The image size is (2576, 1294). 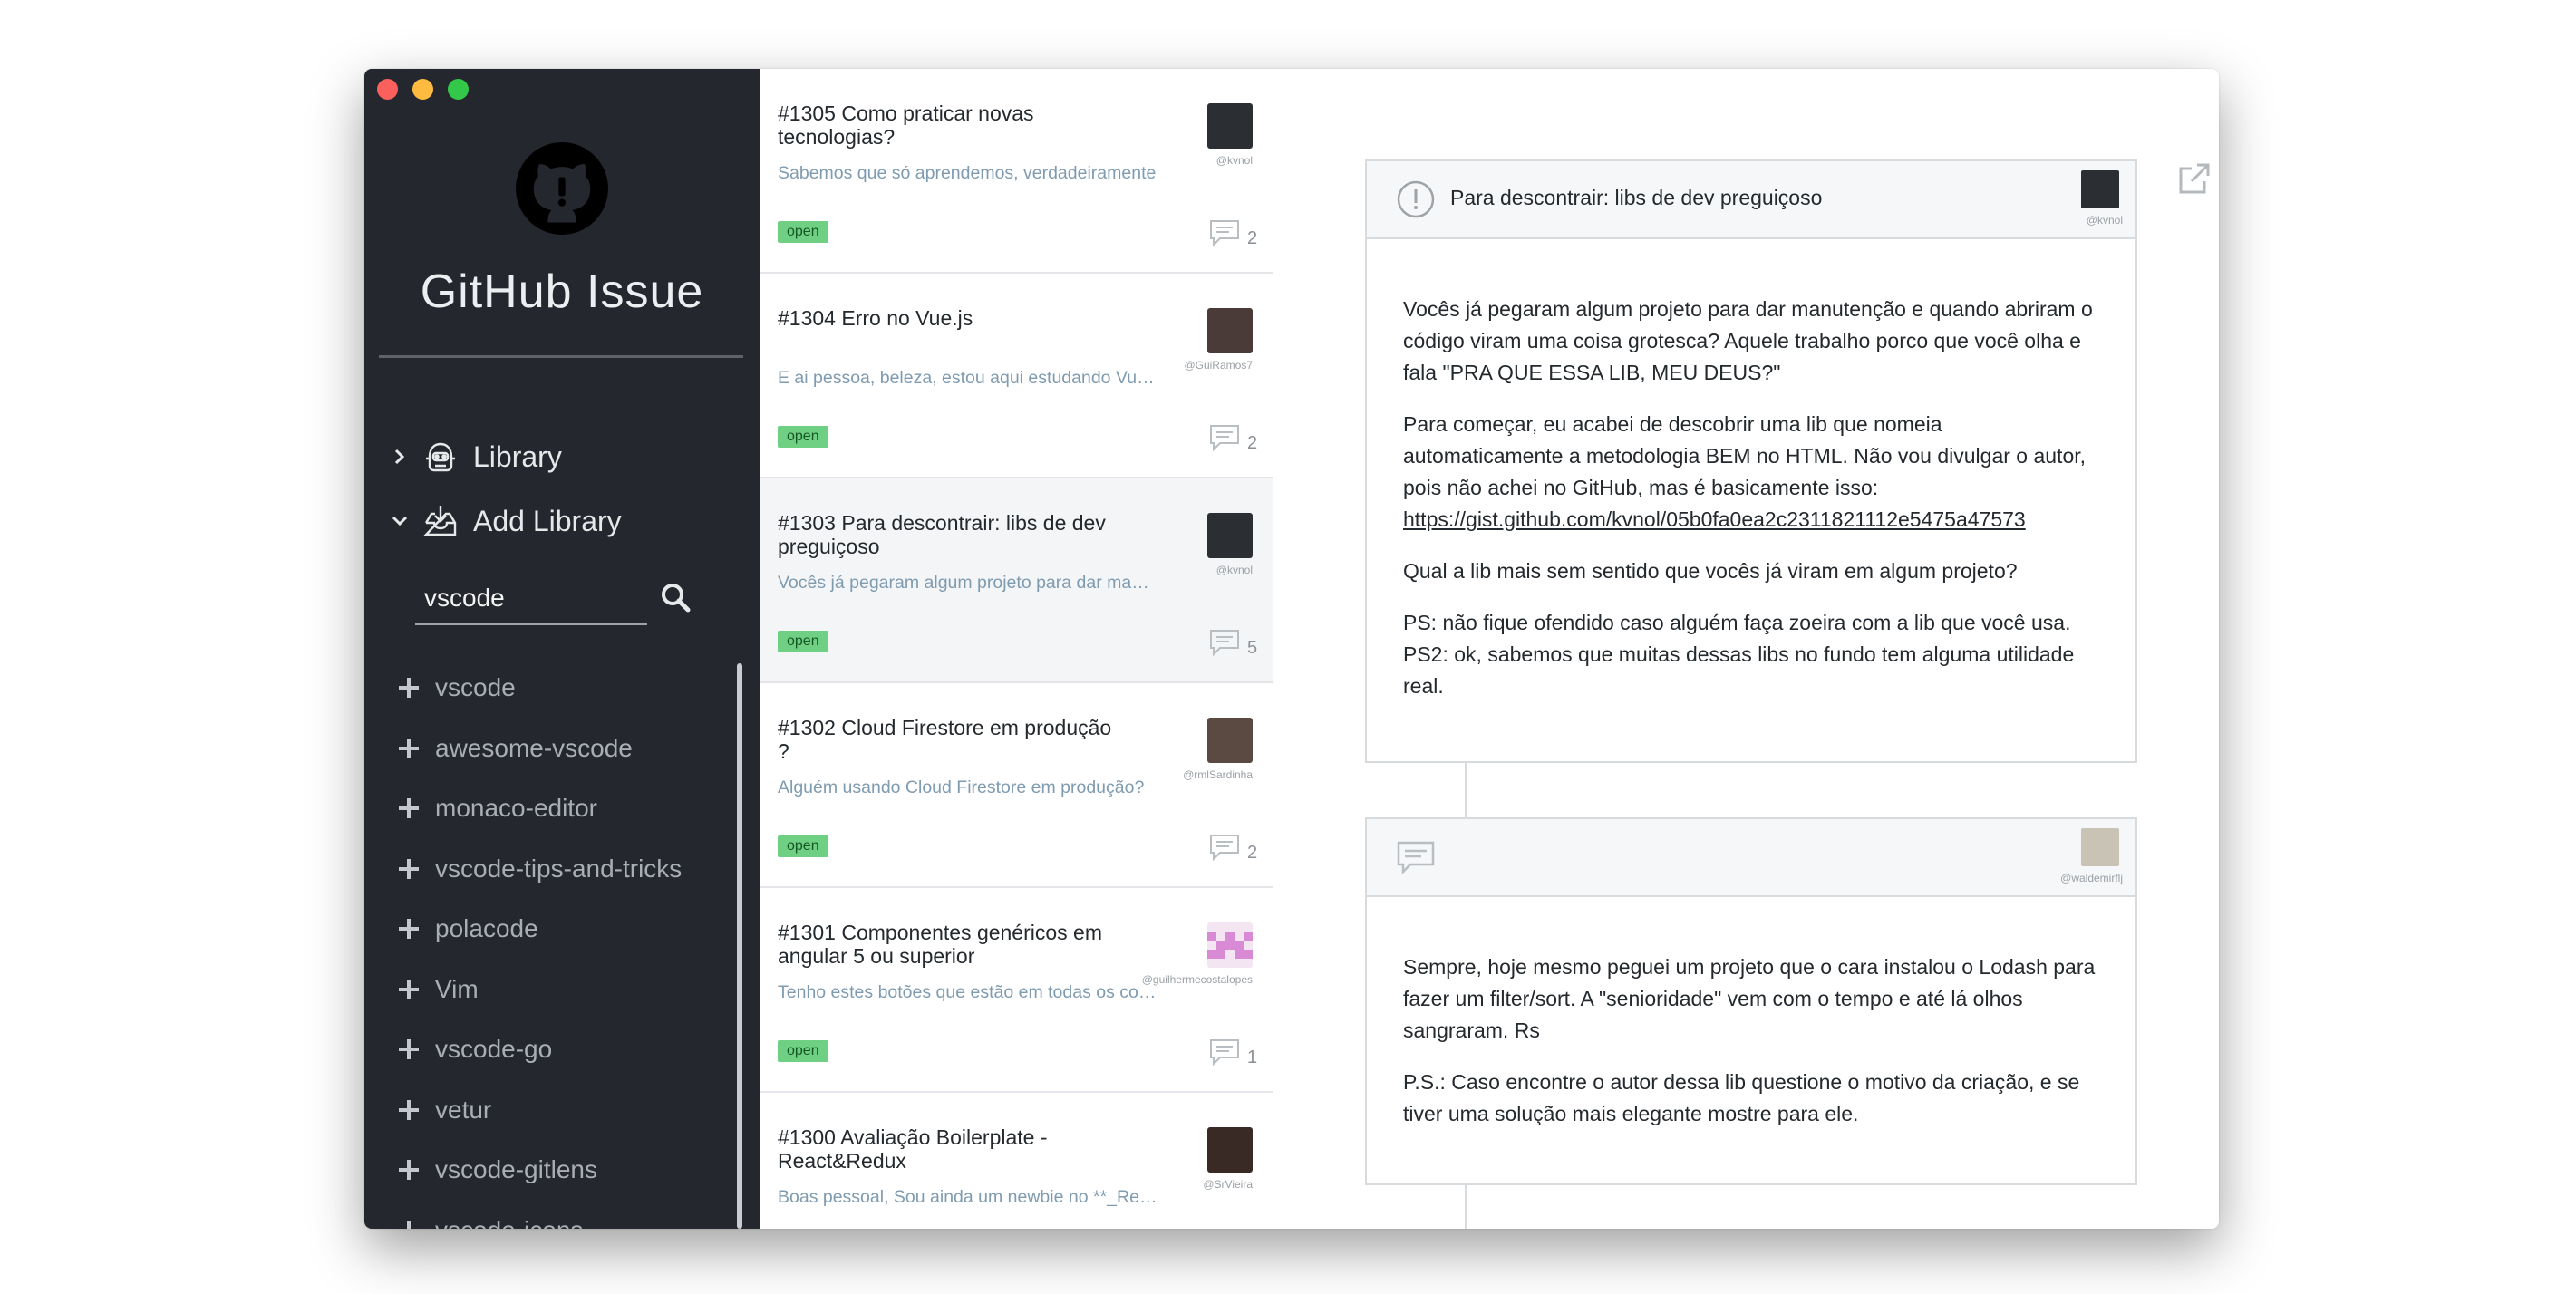 I want to click on chevron-right-icon, so click(x=402, y=457).